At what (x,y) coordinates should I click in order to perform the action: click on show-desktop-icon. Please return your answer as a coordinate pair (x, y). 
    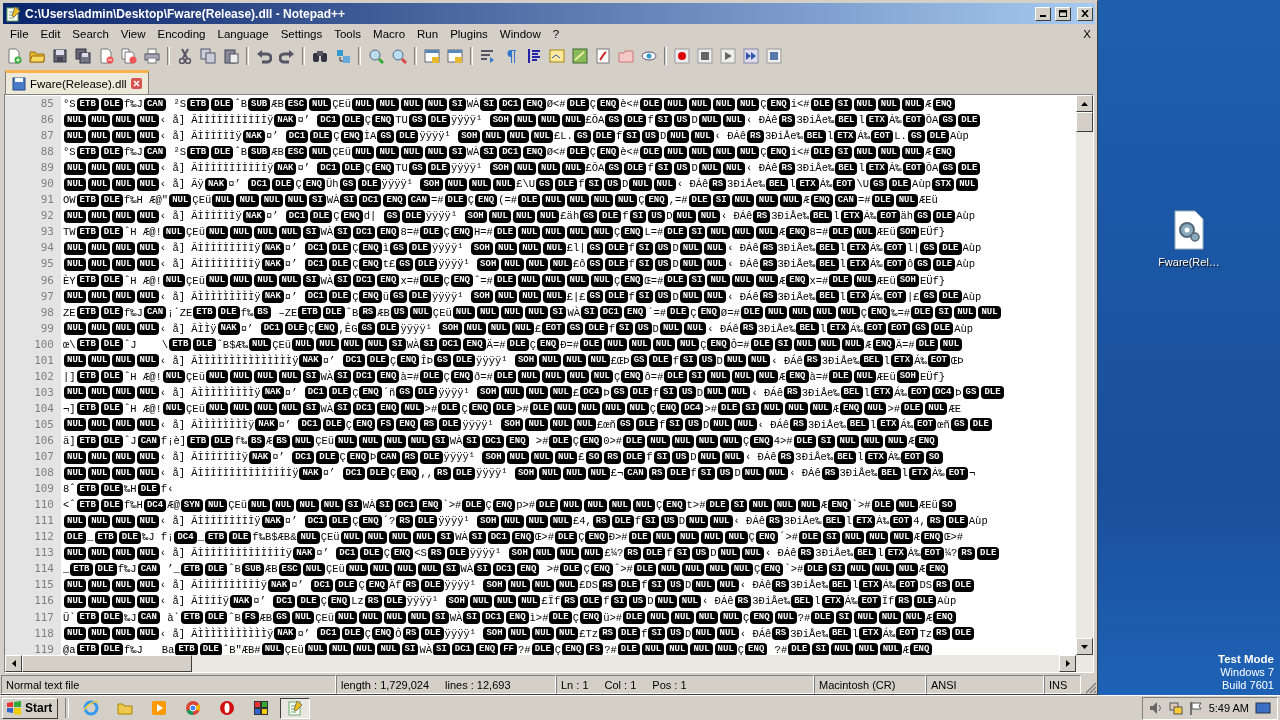
    Looking at the image, I should click on (1263, 708).